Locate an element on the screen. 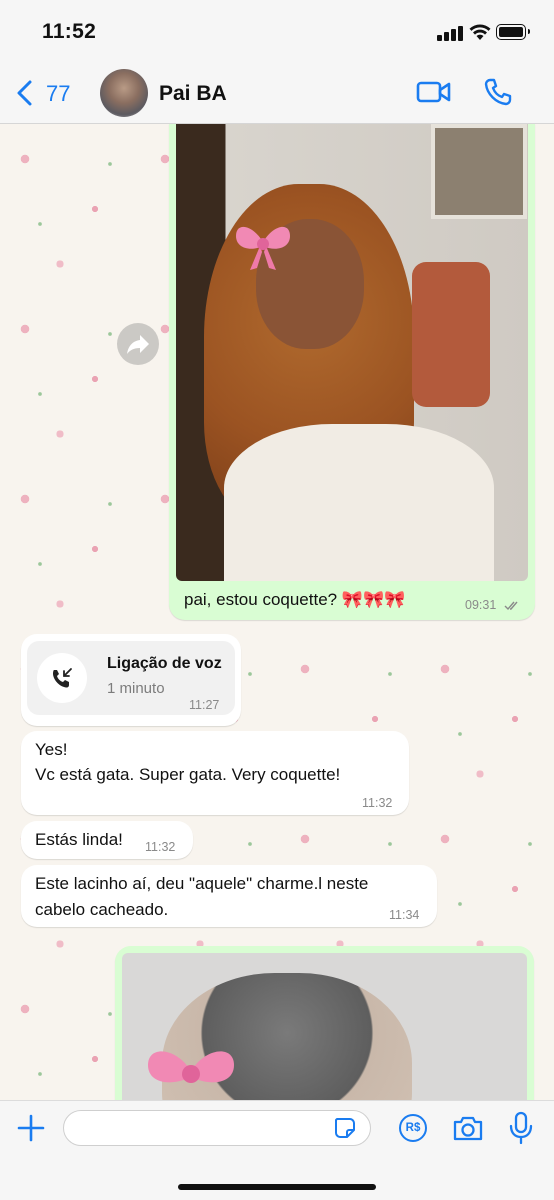 This screenshot has height=1200, width=554. payment-icon: R$ is located at coordinates (413, 1128).